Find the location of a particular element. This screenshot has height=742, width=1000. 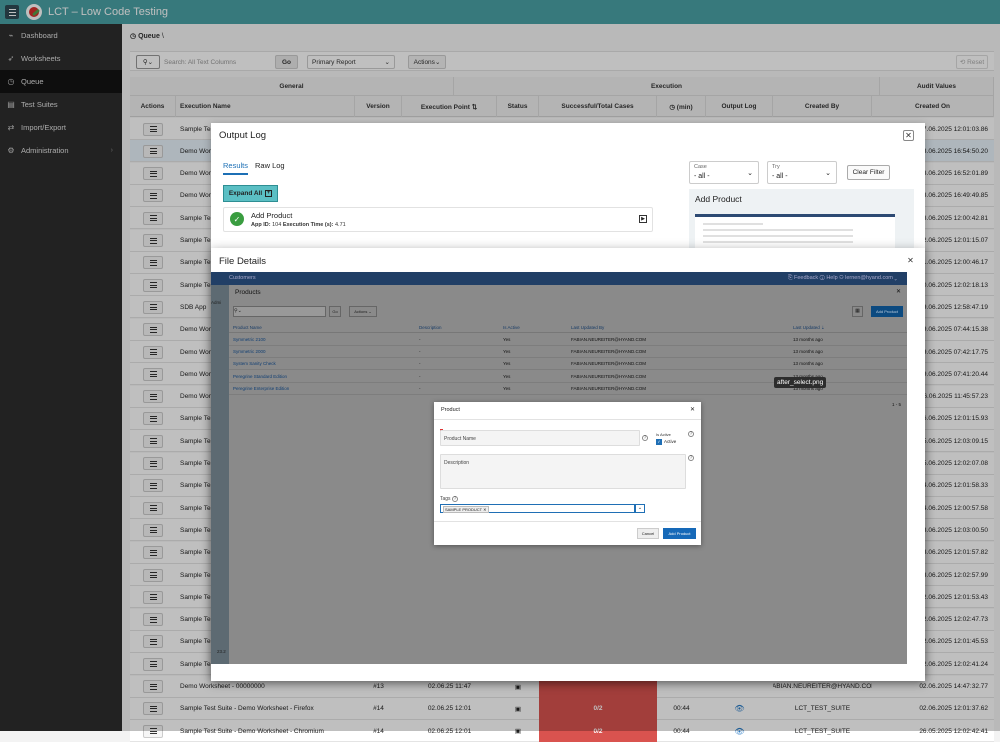

tag-chip: SAMPLE PRODUCT ✕ is located at coordinates (466, 509).